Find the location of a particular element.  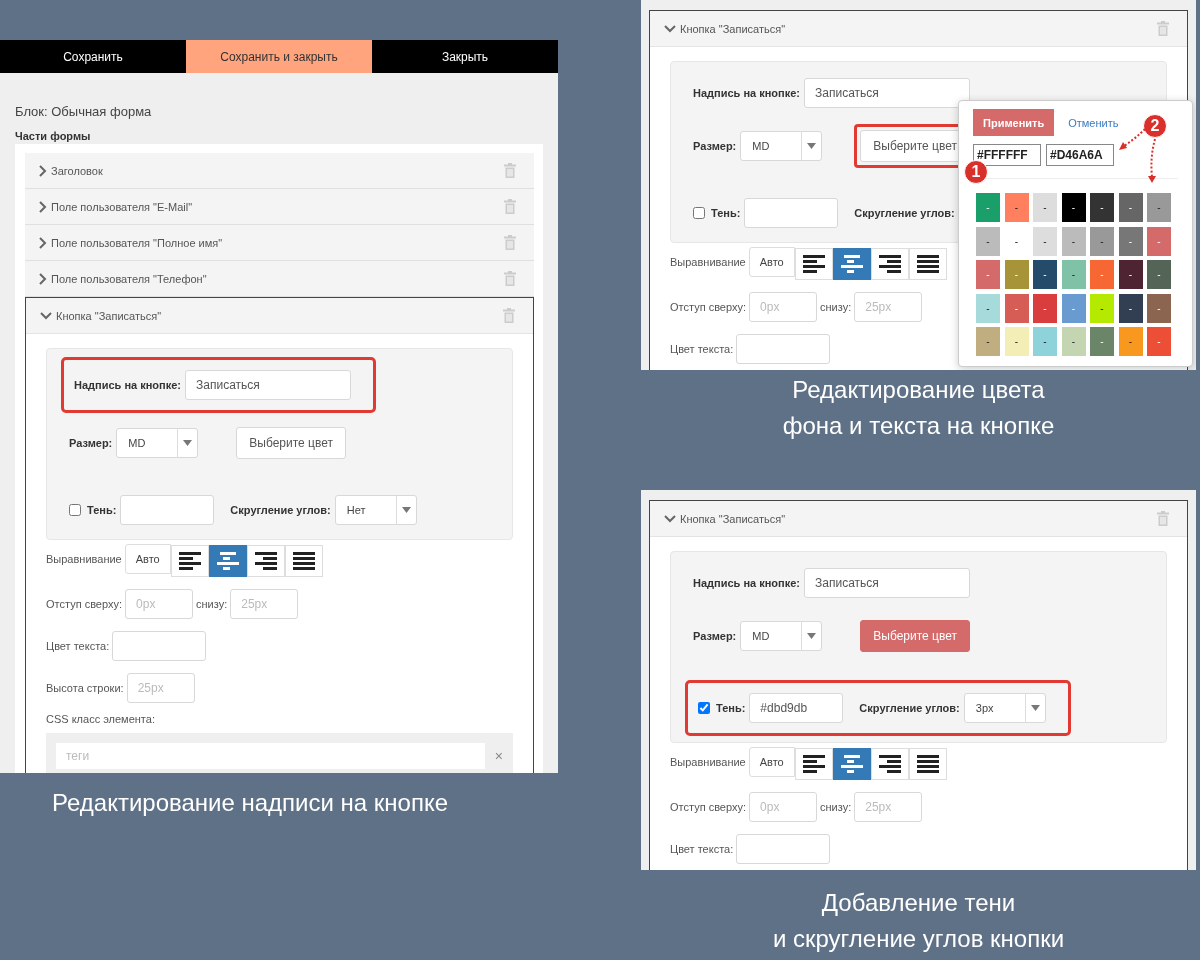

corner-radius-select: Нет is located at coordinates (375, 510).